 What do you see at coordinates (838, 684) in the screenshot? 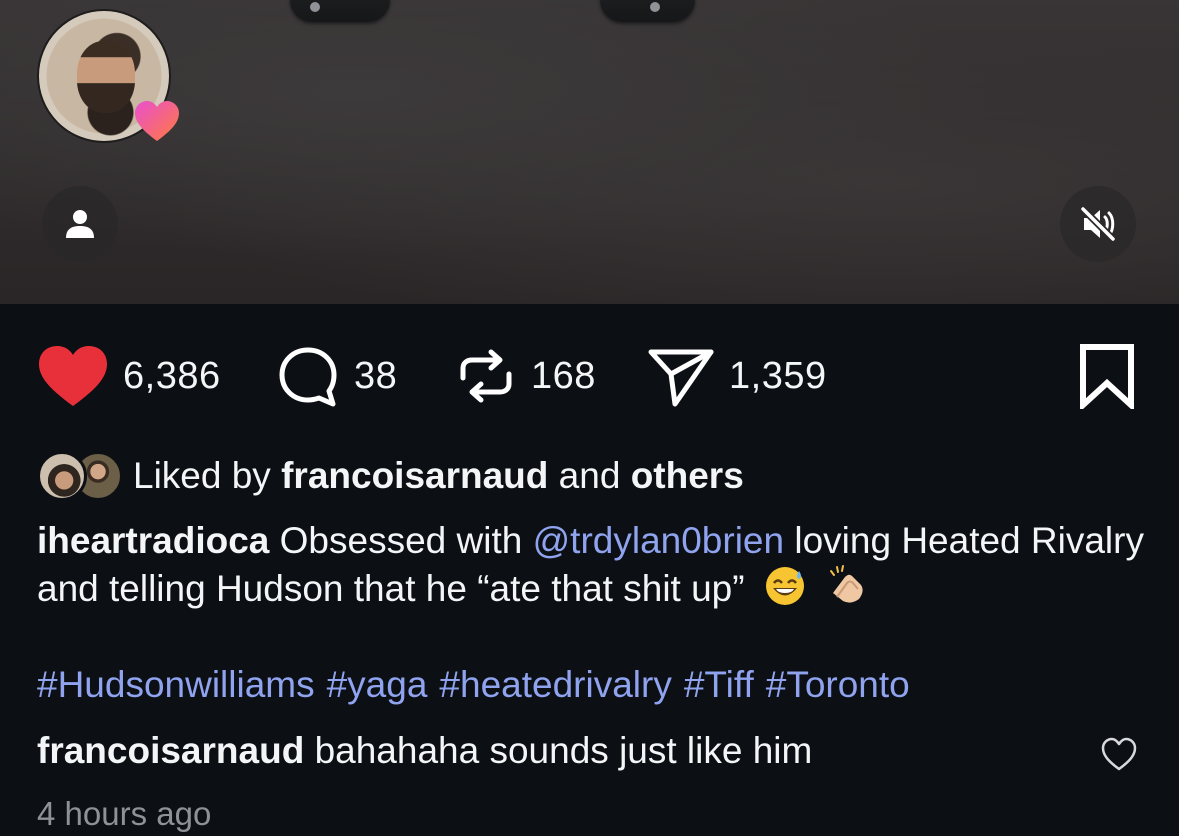
I see `hashtag: #Toronto` at bounding box center [838, 684].